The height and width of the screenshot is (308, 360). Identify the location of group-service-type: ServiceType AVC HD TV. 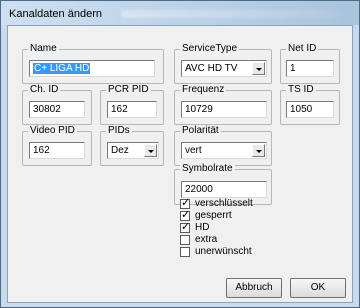
(223, 63).